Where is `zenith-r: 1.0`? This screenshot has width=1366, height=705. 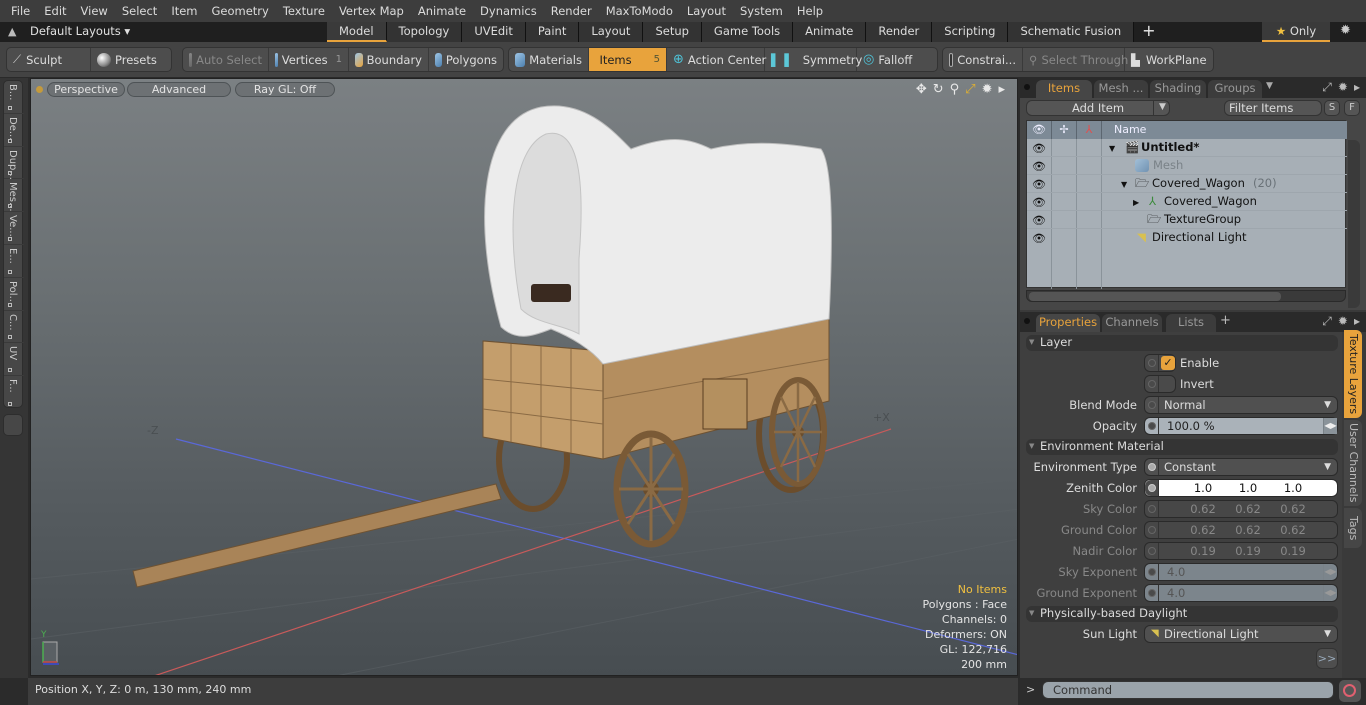 zenith-r: 1.0 is located at coordinates (1203, 488).